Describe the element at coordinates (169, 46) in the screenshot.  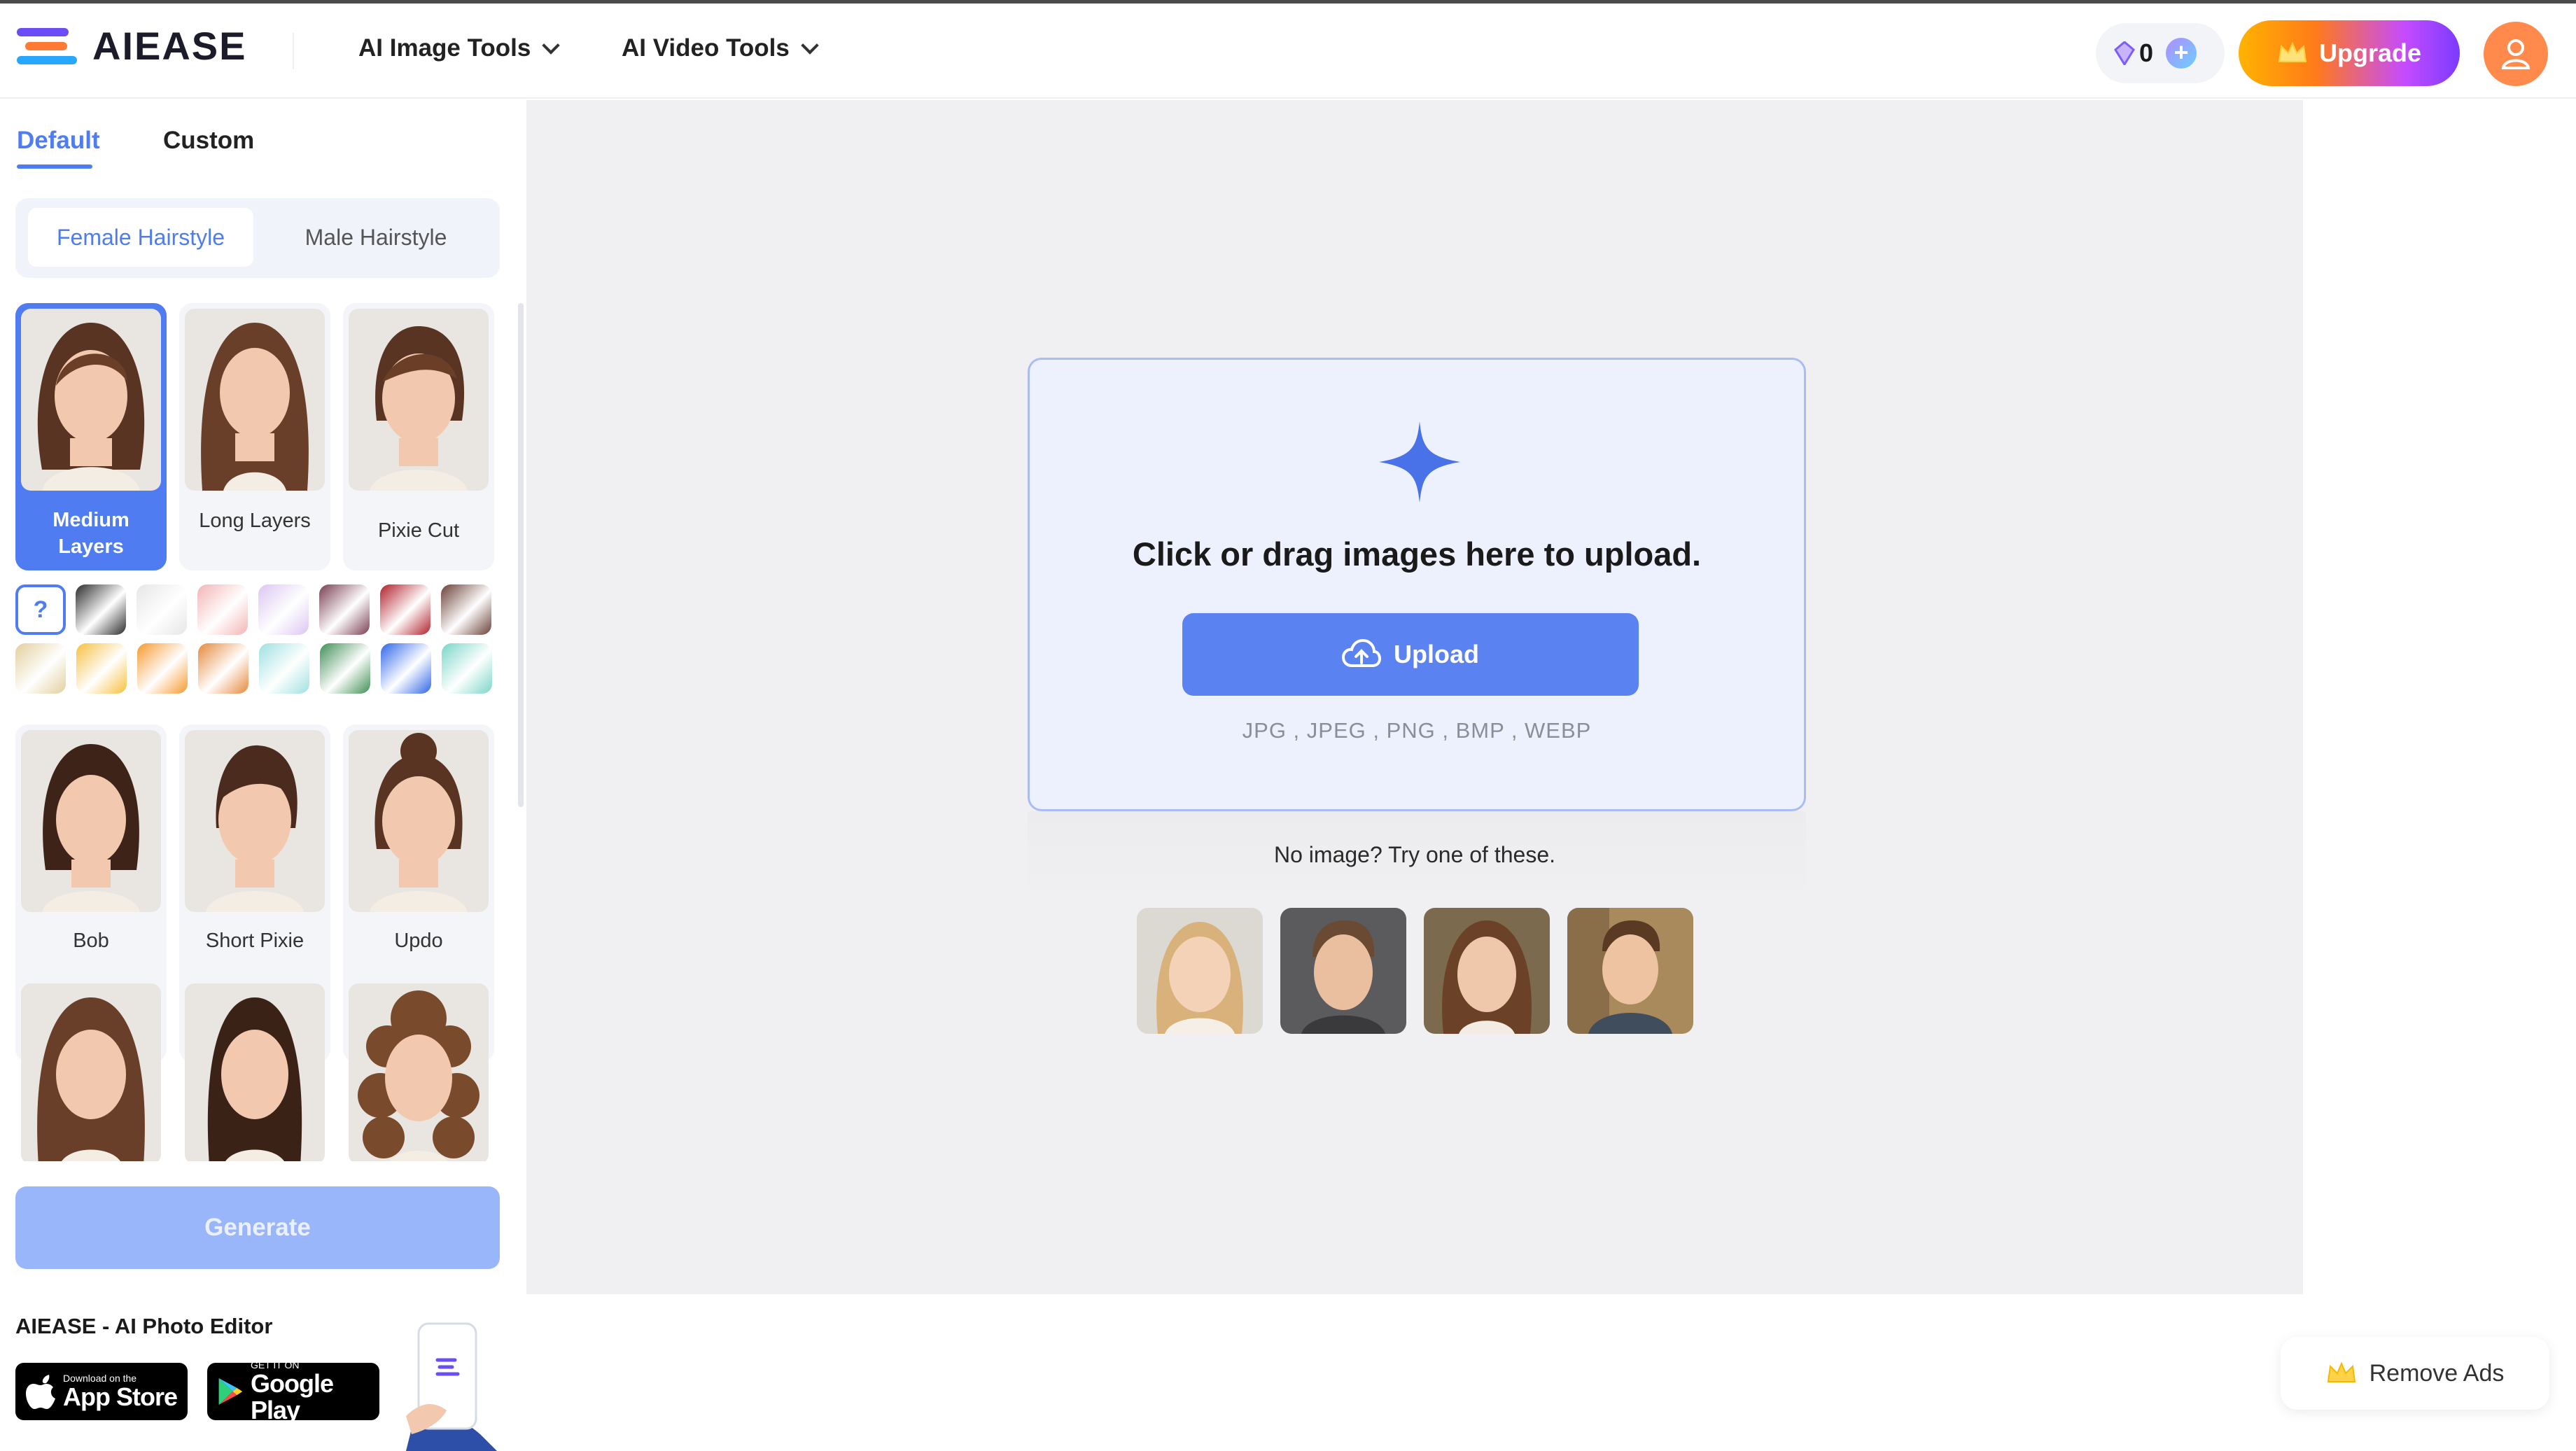
I see `brand-name: AIEASE` at that location.